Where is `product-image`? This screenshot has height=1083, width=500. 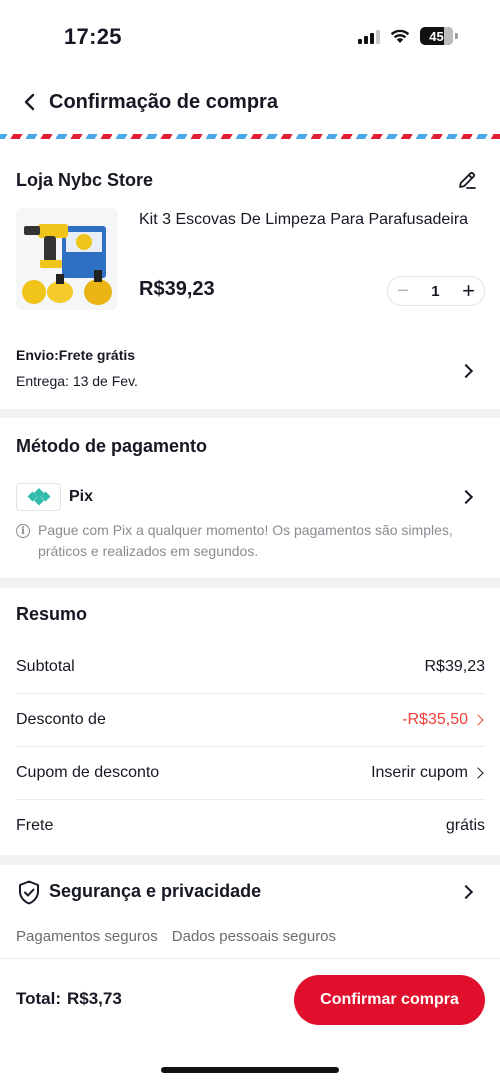 product-image is located at coordinates (67, 259).